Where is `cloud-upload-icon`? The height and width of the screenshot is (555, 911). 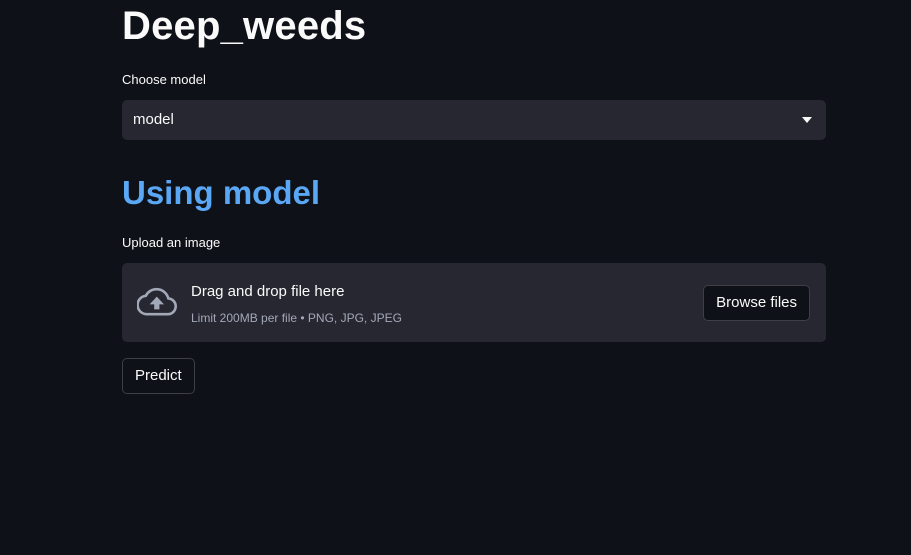
cloud-upload-icon is located at coordinates (157, 301).